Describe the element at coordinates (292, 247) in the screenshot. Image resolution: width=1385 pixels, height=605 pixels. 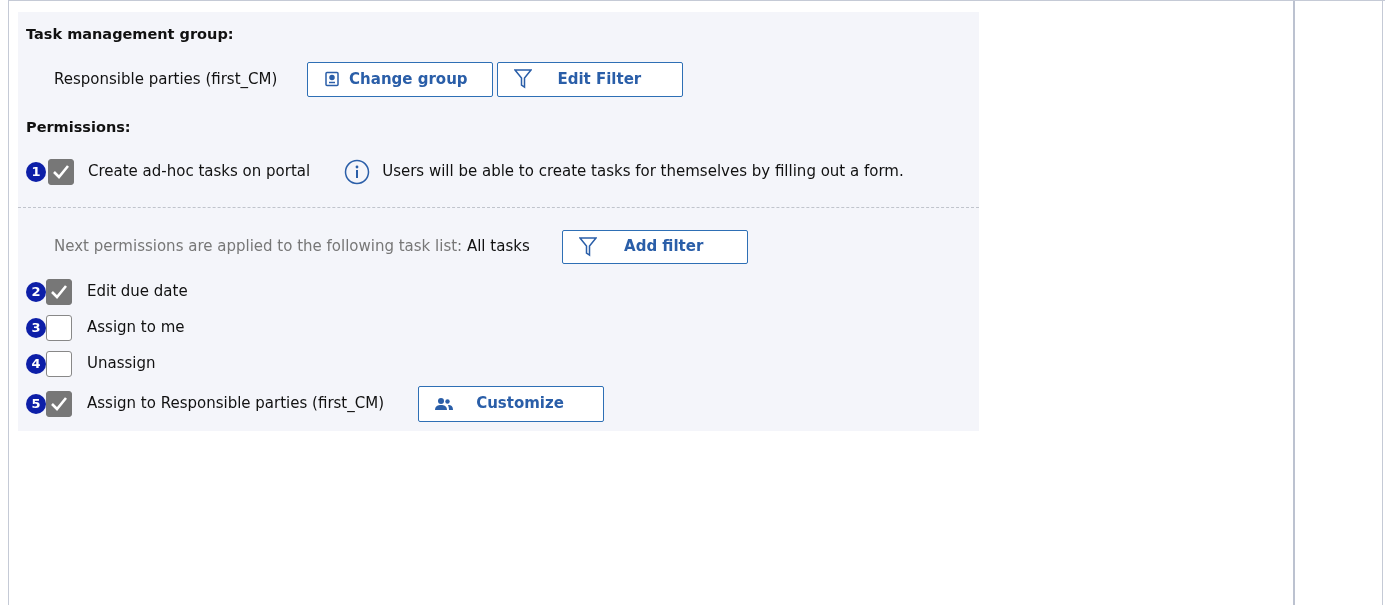
I see `task-list-text: Next permissions are applied to the following task list: All tasks` at that location.